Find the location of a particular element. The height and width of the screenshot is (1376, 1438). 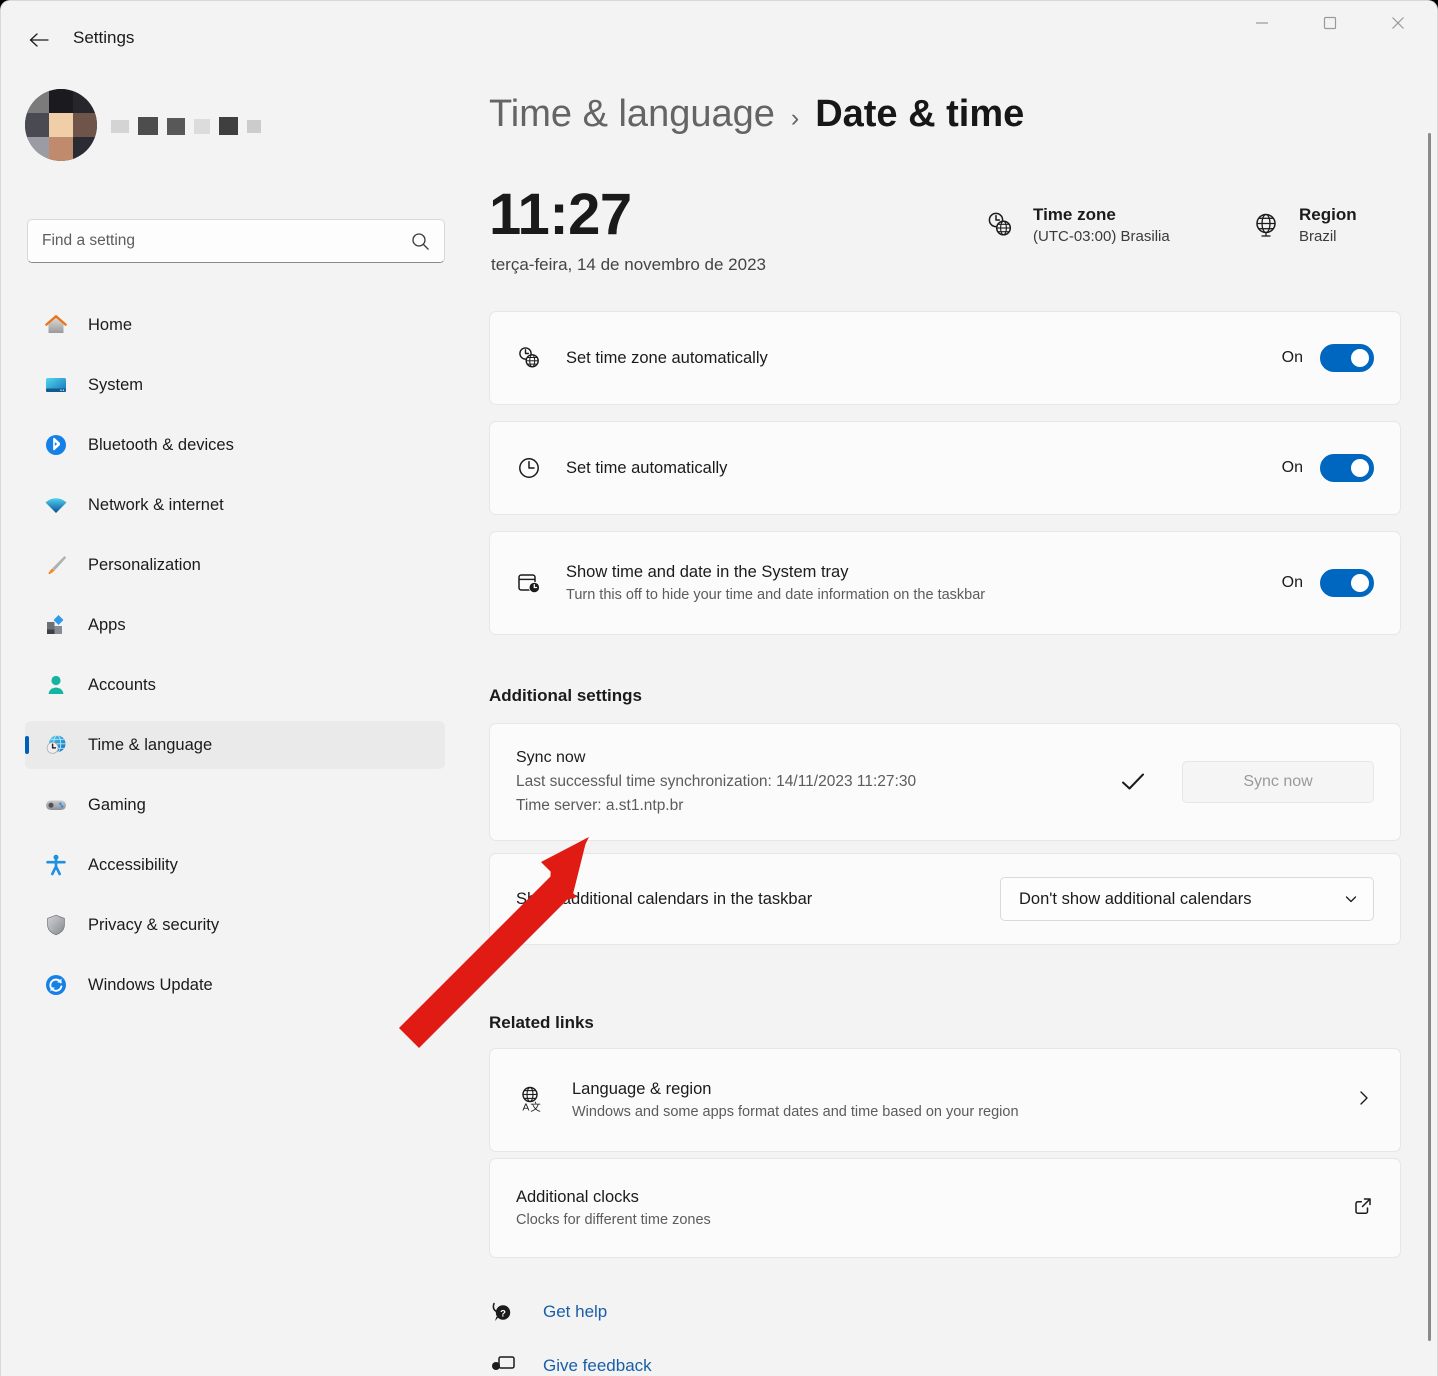

user-profile is located at coordinates (143, 125).